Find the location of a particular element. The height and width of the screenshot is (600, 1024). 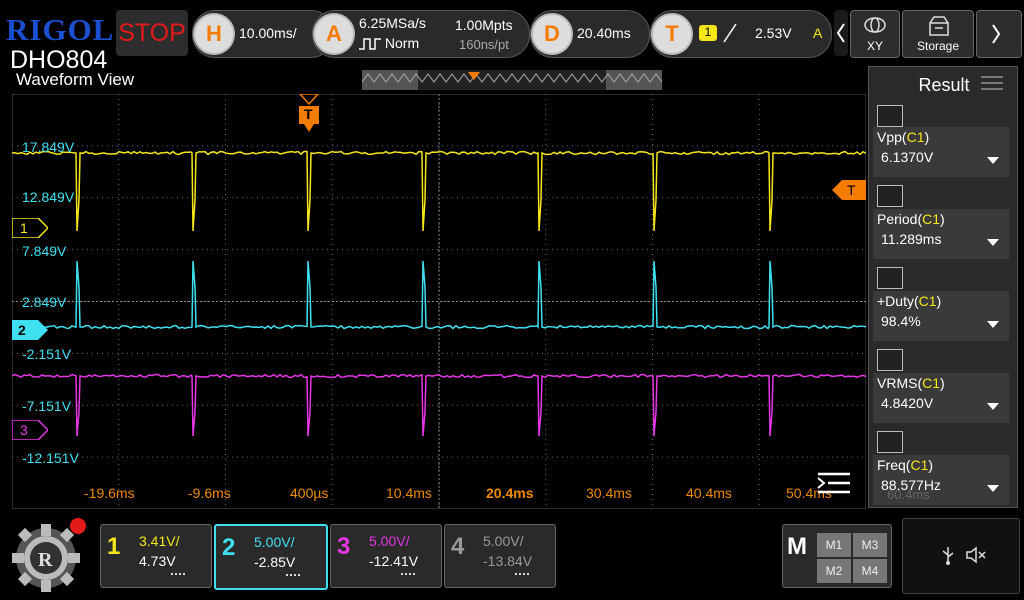

measure-value: 98.4% is located at coordinates (901, 321).